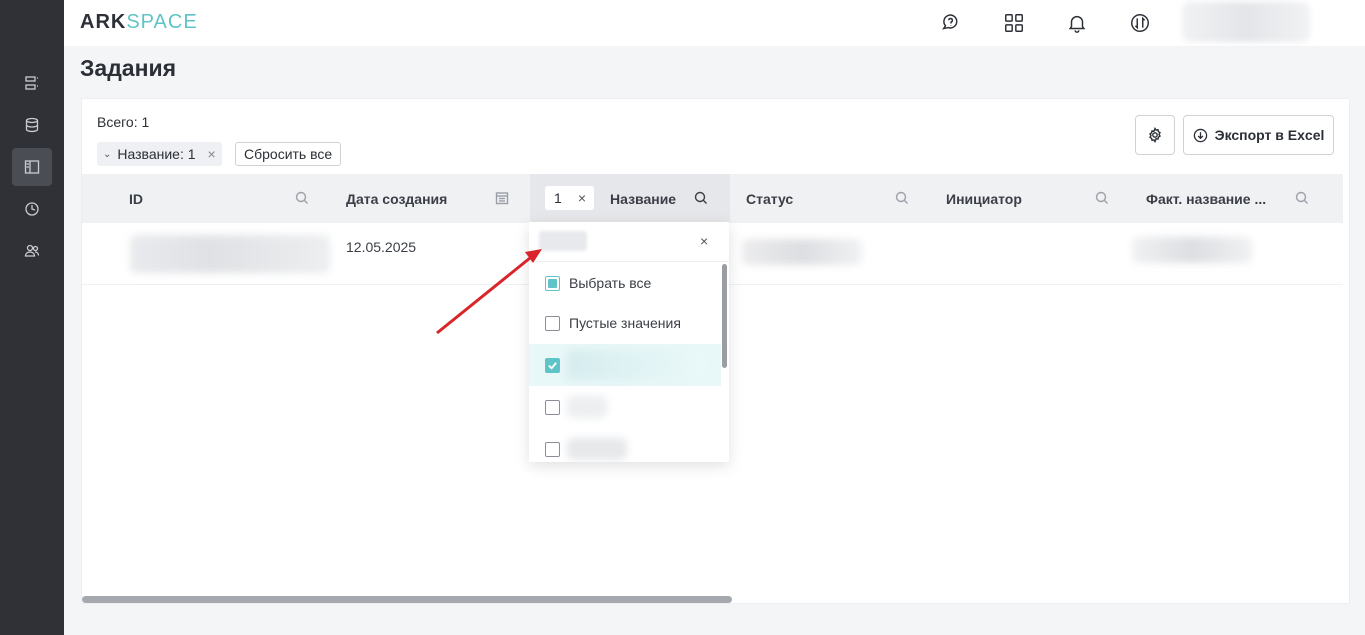  I want to click on filter-option-select-all: Выбрать все, so click(625, 283).